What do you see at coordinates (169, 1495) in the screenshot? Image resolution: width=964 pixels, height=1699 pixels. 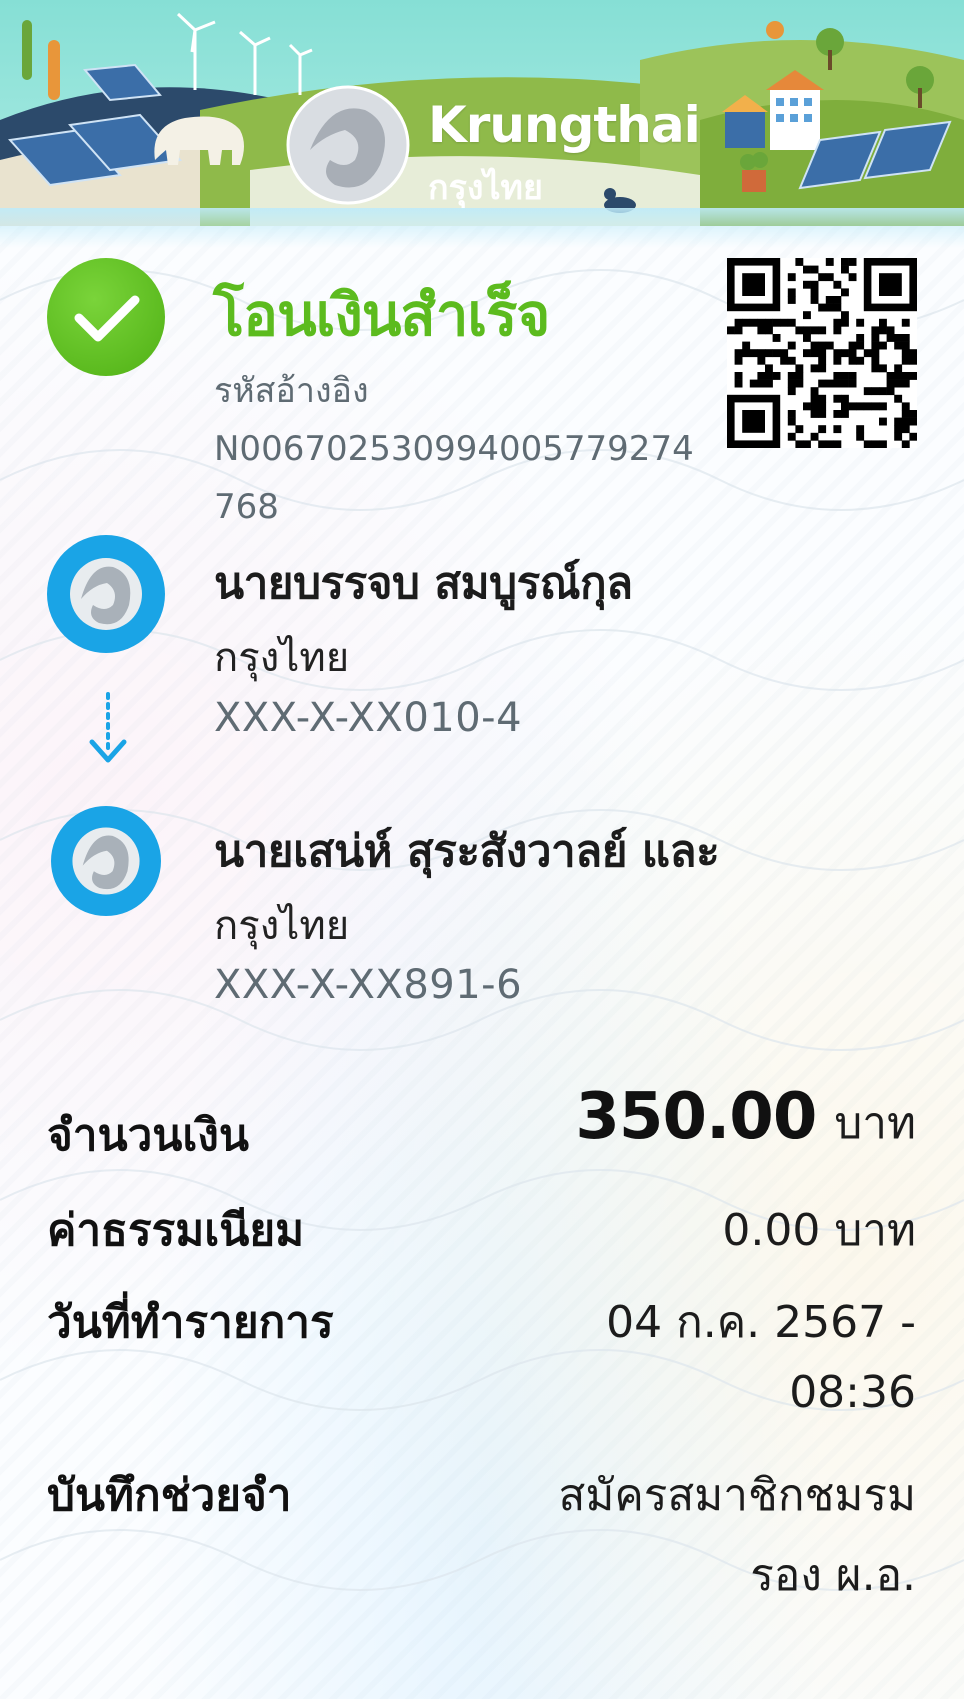 I see `memo-label: บันทึกช่วยจำ` at bounding box center [169, 1495].